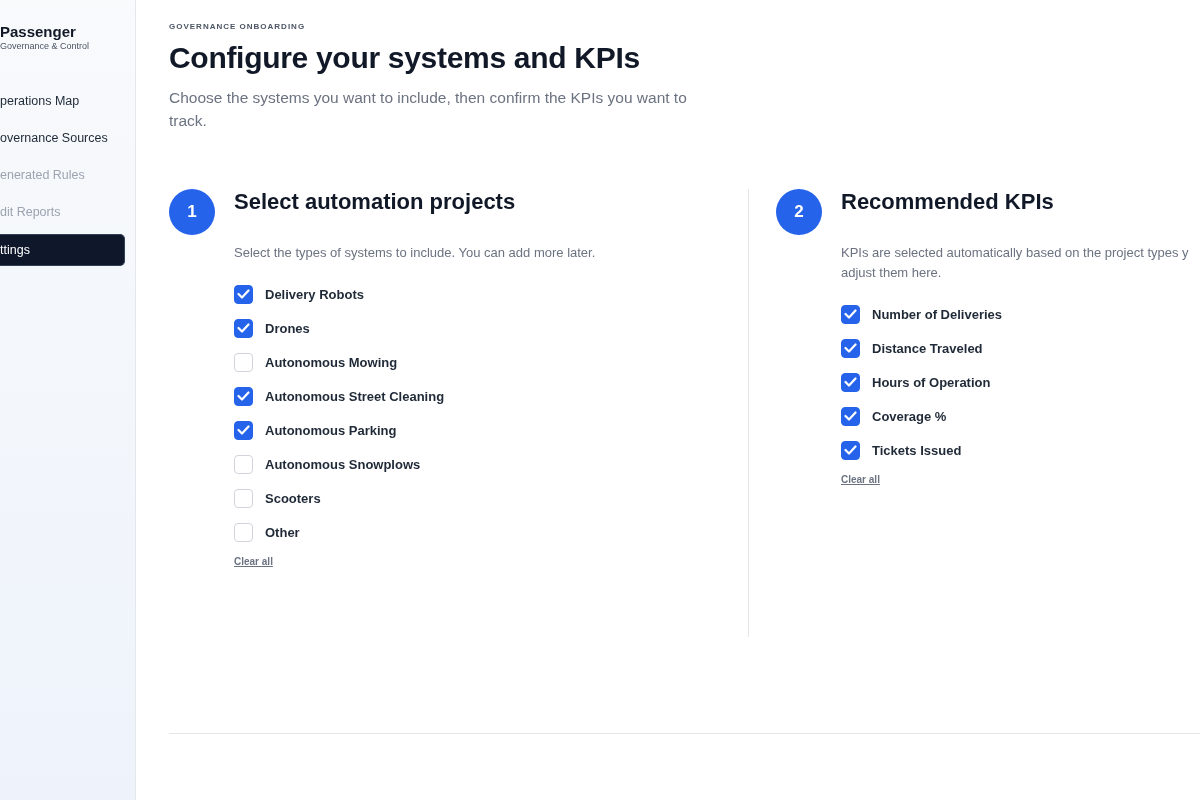 Image resolution: width=1200 pixels, height=800 pixels. Describe the element at coordinates (917, 450) in the screenshot. I see `option-label: Tickets Issued` at that location.